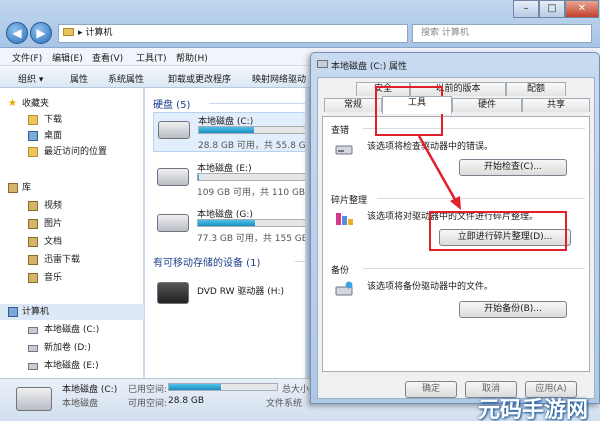 This screenshot has height=421, width=600. Describe the element at coordinates (192, 57) in the screenshot. I see `menu-help: 帮助(H)` at that location.